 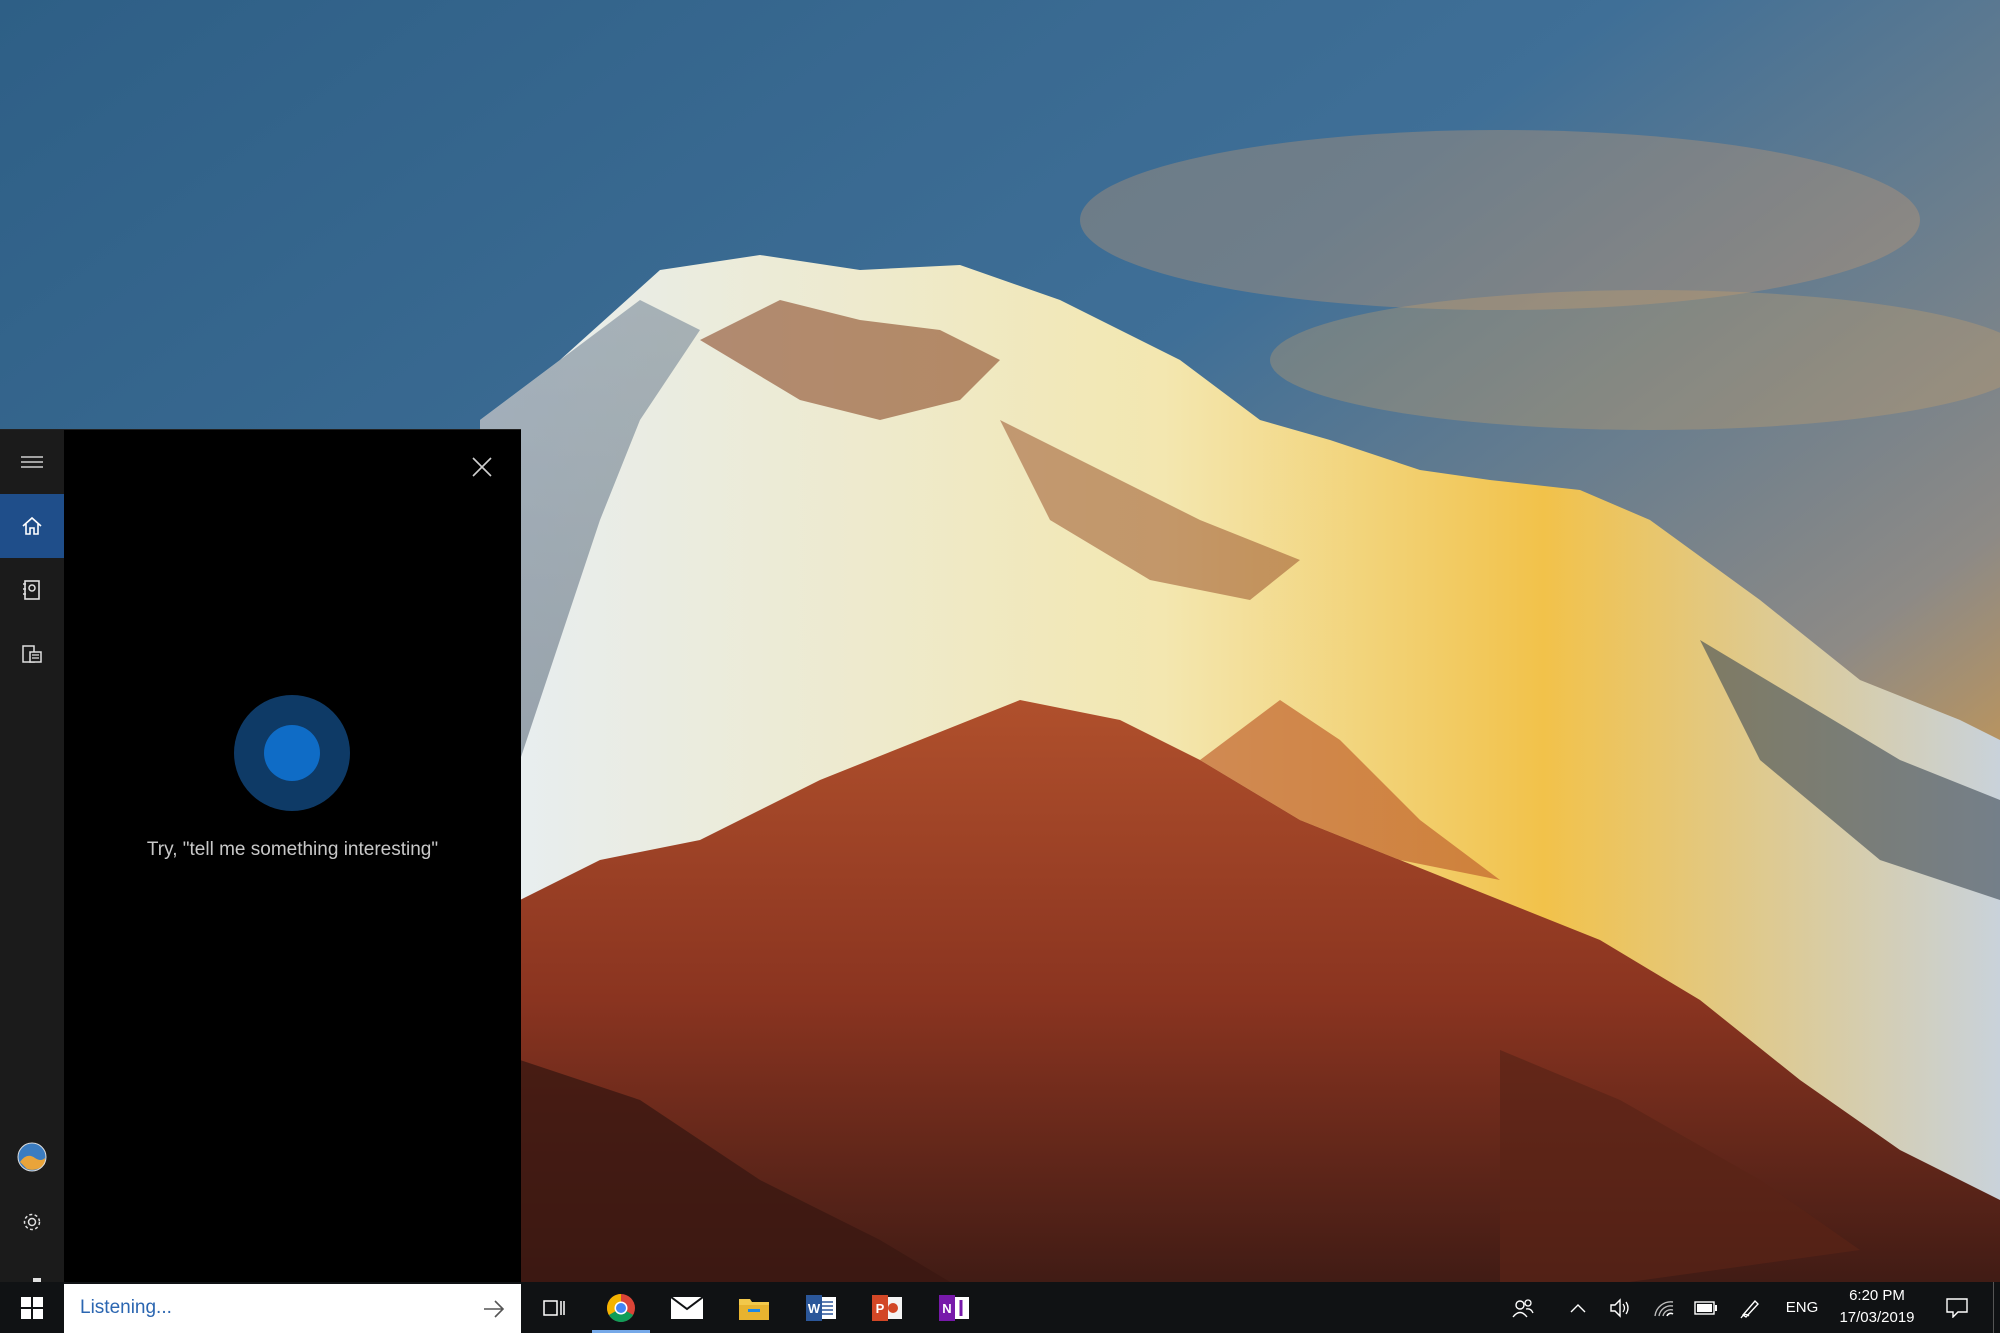 I want to click on home-button, so click(x=32, y=526).